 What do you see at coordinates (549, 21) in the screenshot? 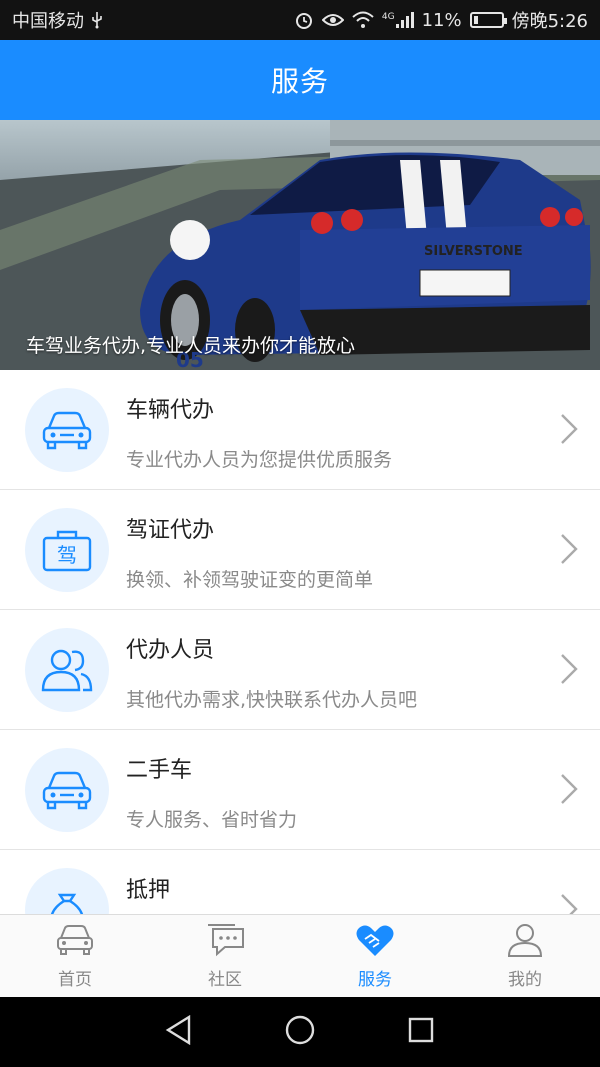
I see `clock: 傍晚5:26` at bounding box center [549, 21].